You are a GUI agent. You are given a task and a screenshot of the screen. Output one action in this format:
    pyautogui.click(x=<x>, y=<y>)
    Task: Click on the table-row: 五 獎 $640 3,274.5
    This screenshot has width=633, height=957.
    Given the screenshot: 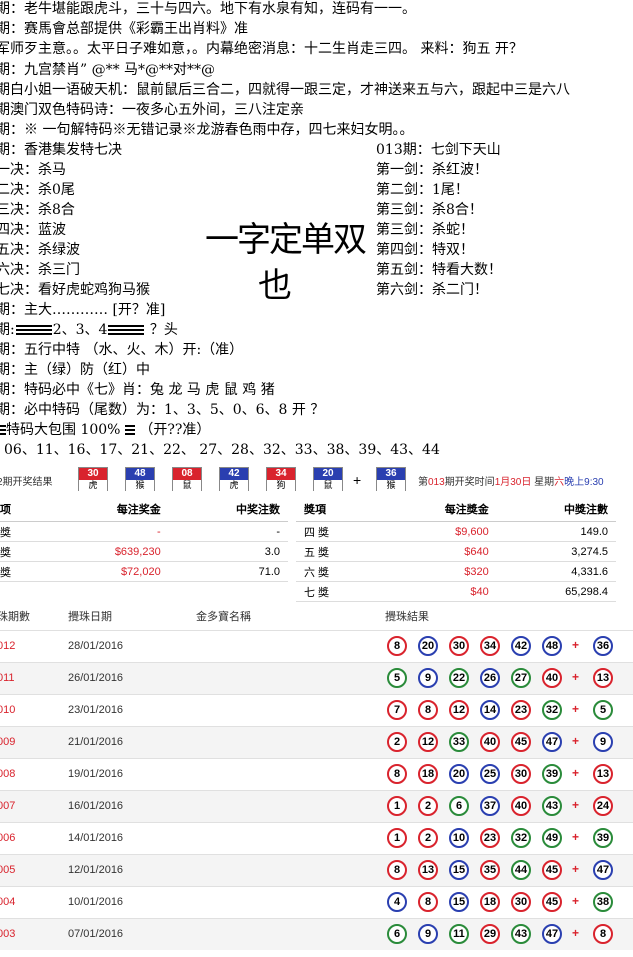 What is the action you would take?
    pyautogui.click(x=456, y=551)
    